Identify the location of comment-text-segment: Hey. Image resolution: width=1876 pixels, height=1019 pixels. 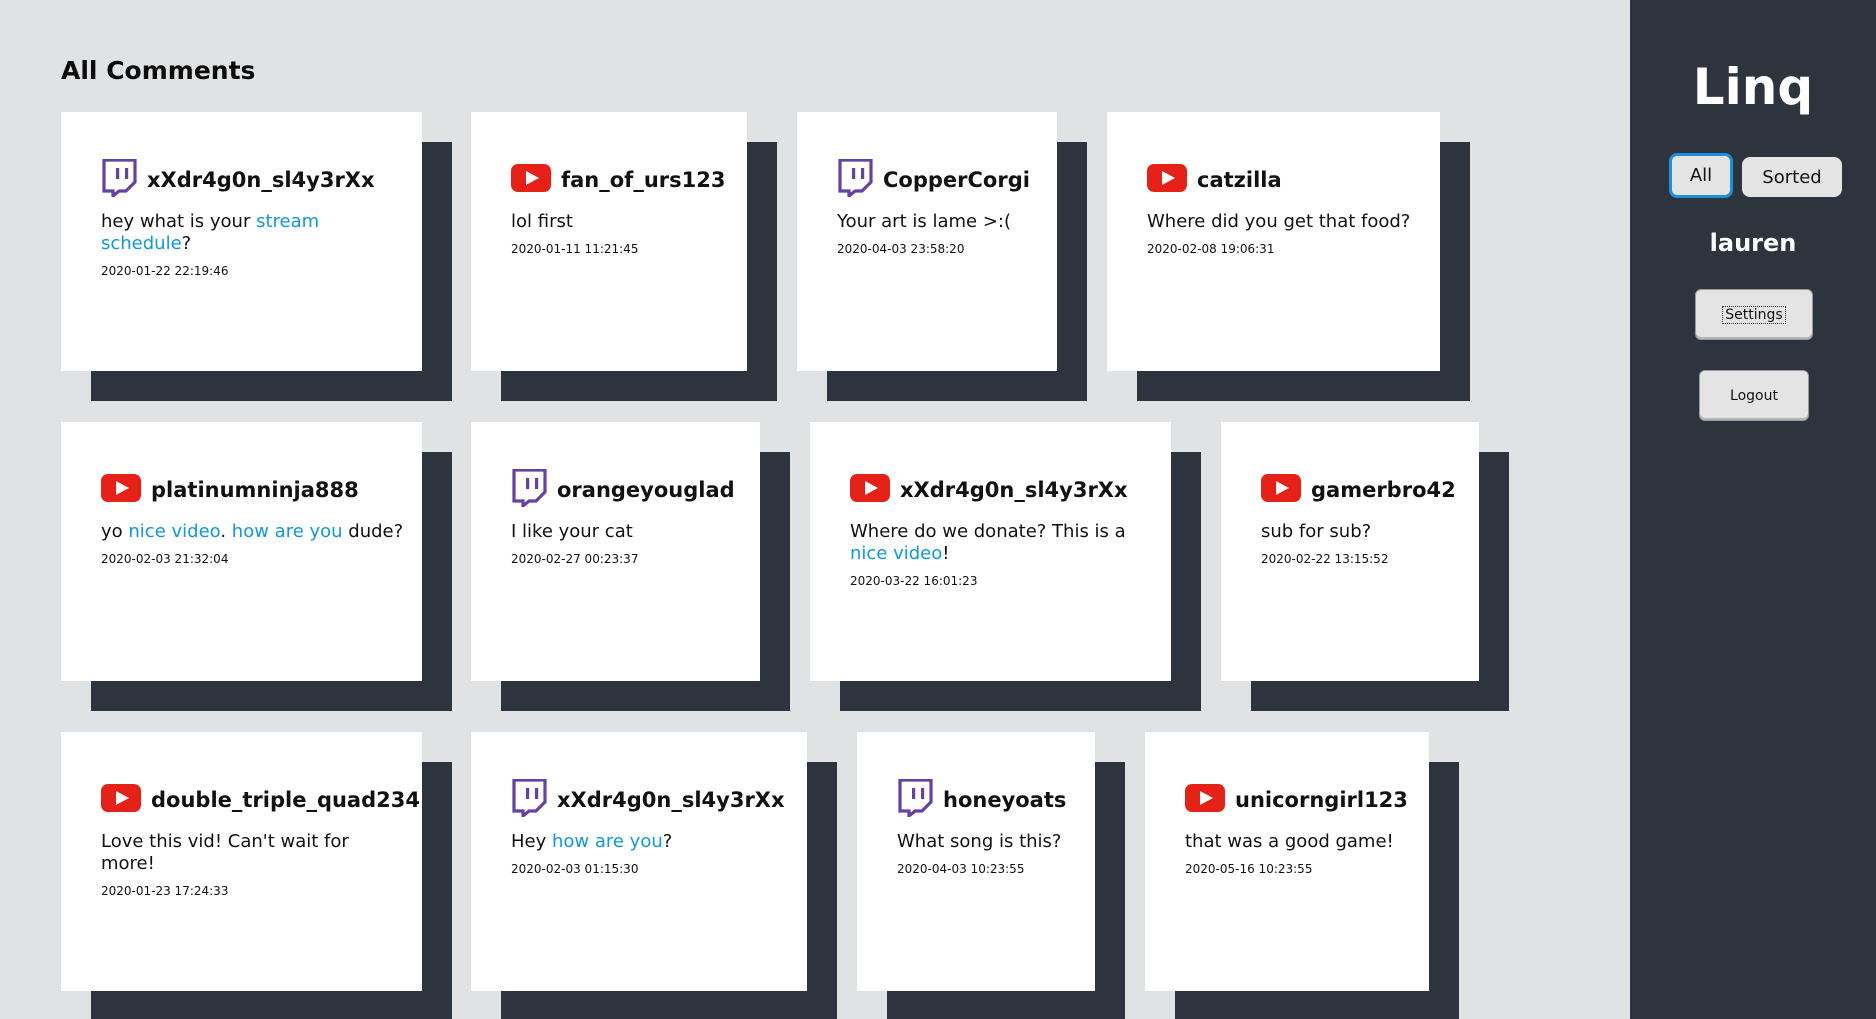
(531, 841).